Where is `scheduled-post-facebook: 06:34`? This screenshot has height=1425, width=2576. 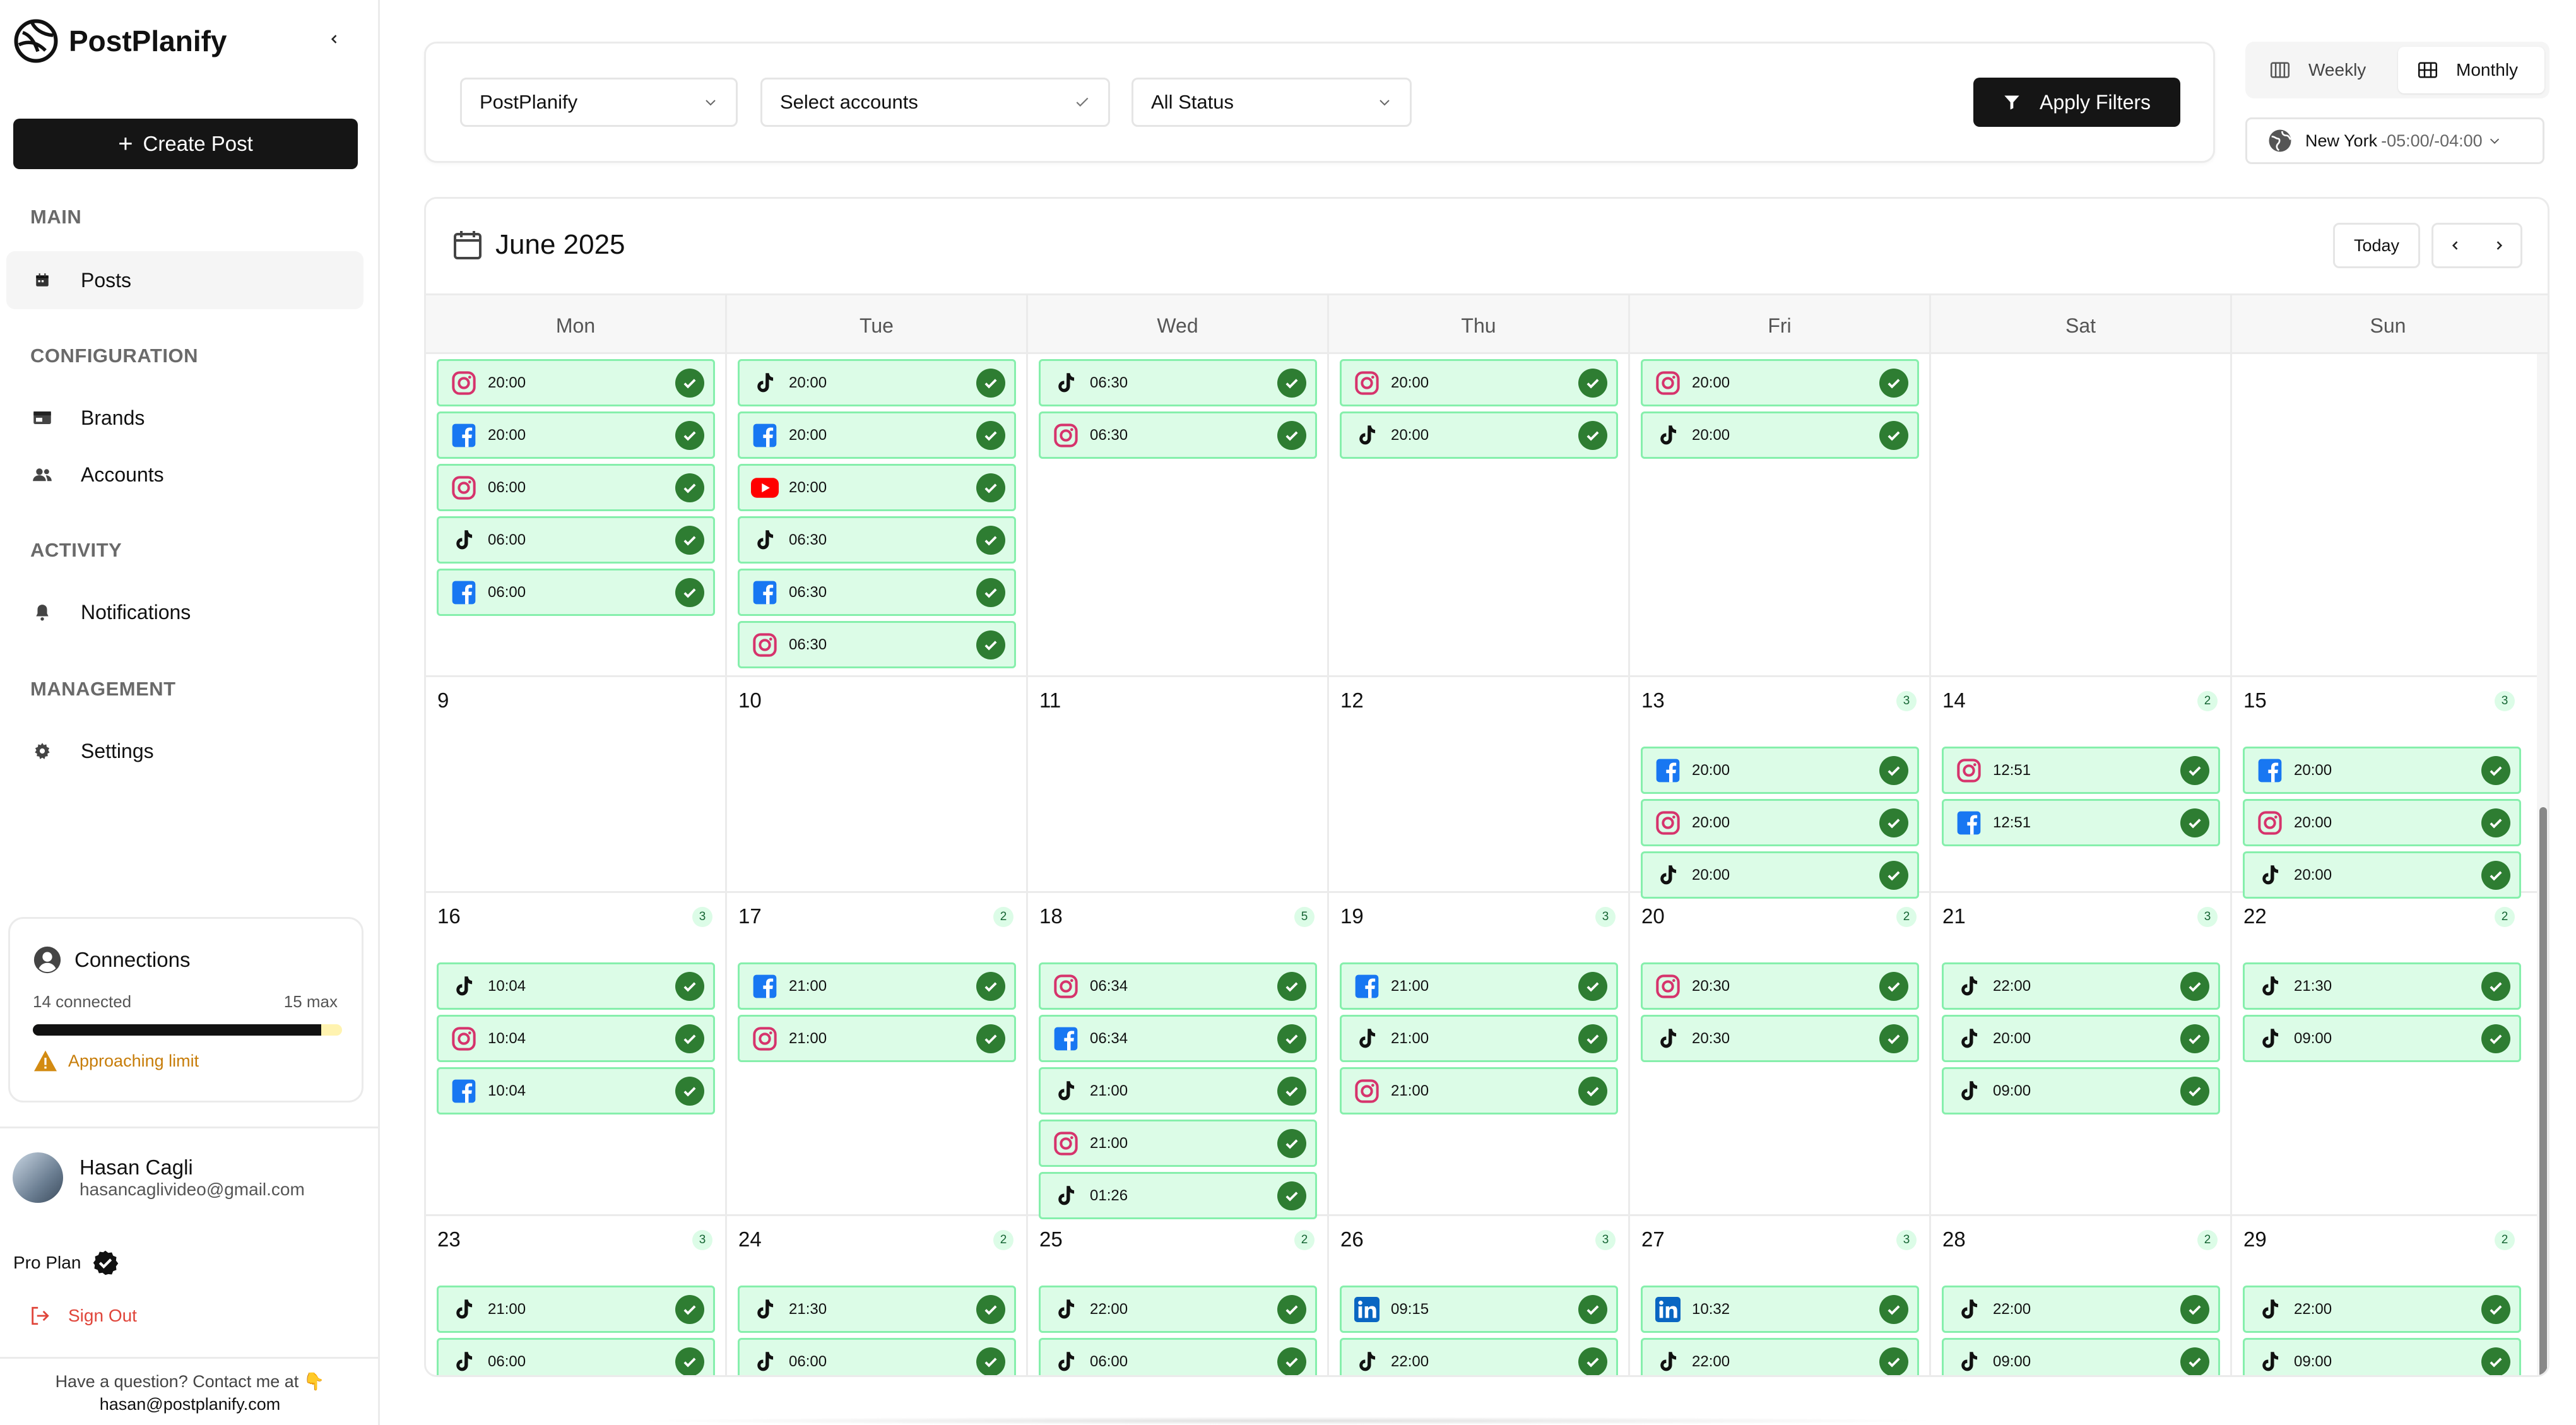 scheduled-post-facebook: 06:34 is located at coordinates (1178, 1038).